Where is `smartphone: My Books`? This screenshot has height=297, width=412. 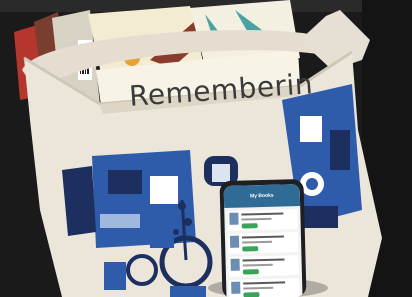 smartphone: My Books is located at coordinates (263, 237).